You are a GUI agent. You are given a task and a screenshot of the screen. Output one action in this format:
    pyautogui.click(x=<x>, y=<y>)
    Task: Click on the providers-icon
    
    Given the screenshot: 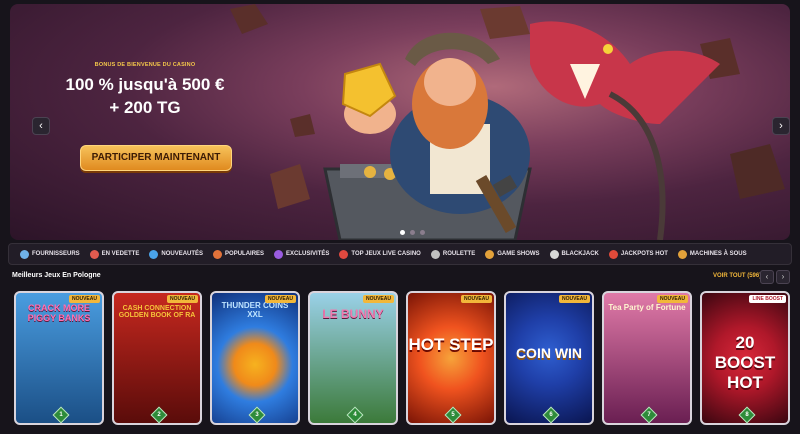 What is the action you would take?
    pyautogui.click(x=24, y=254)
    